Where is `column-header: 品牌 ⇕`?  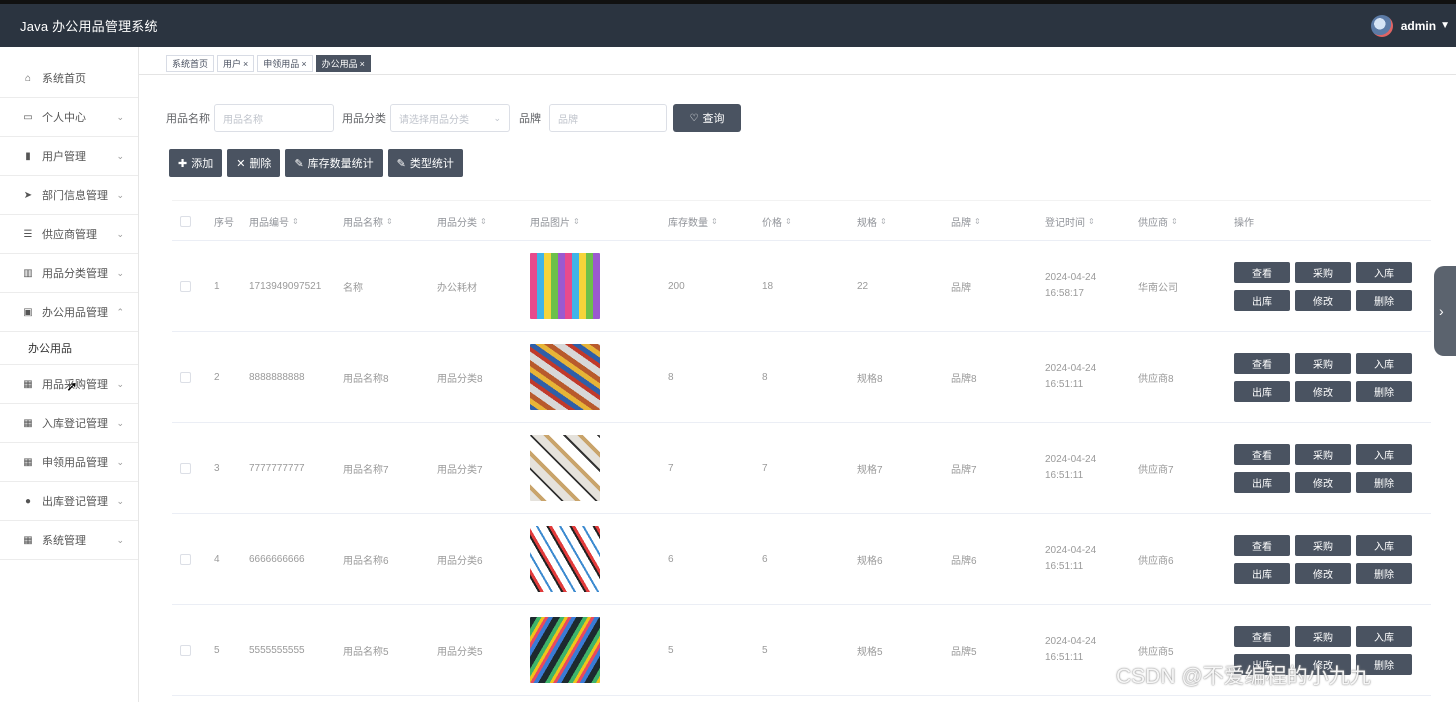 column-header: 品牌 ⇕ is located at coordinates (966, 221).